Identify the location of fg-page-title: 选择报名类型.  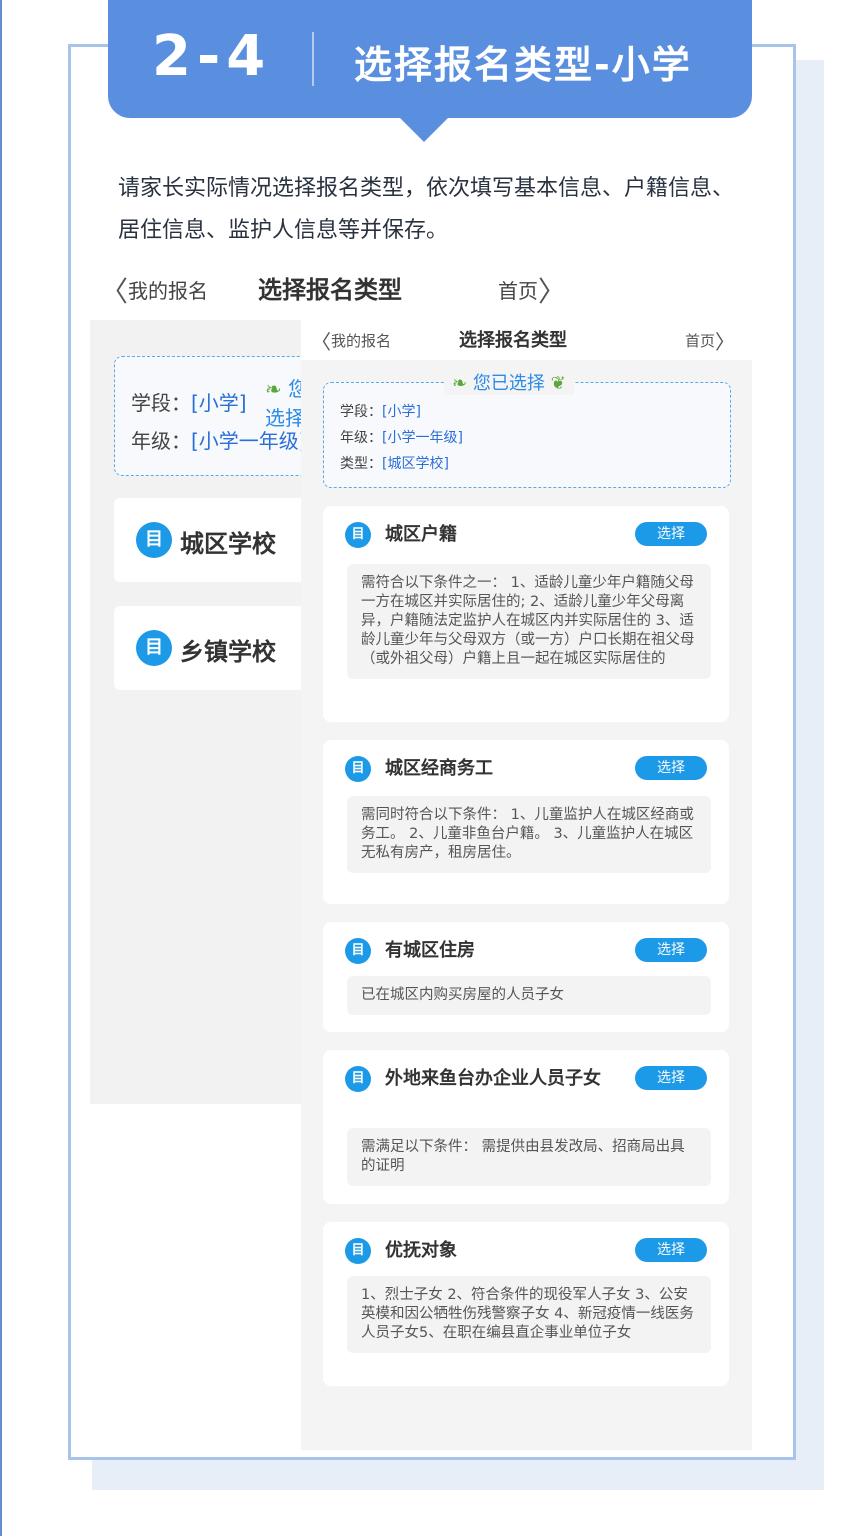
(513, 340).